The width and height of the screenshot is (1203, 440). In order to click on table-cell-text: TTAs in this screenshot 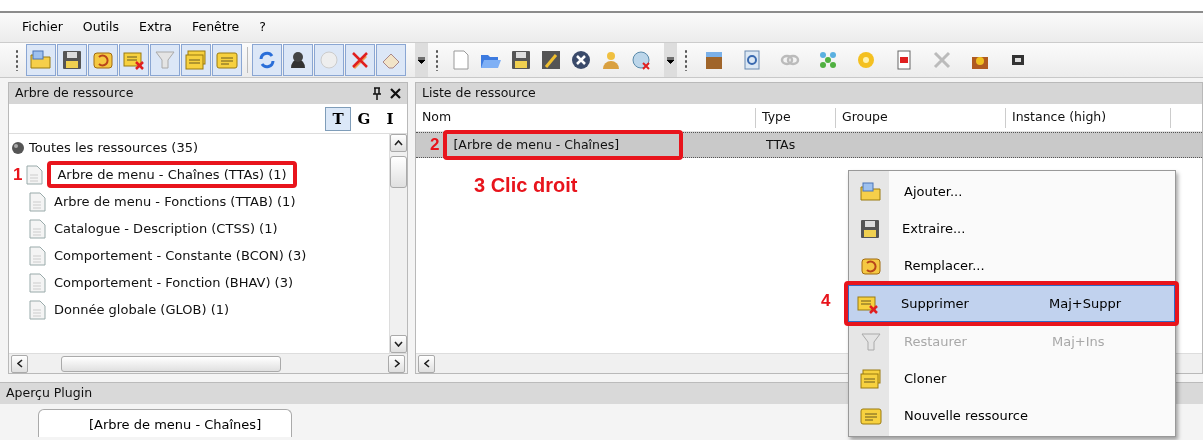, I will do `click(781, 144)`.